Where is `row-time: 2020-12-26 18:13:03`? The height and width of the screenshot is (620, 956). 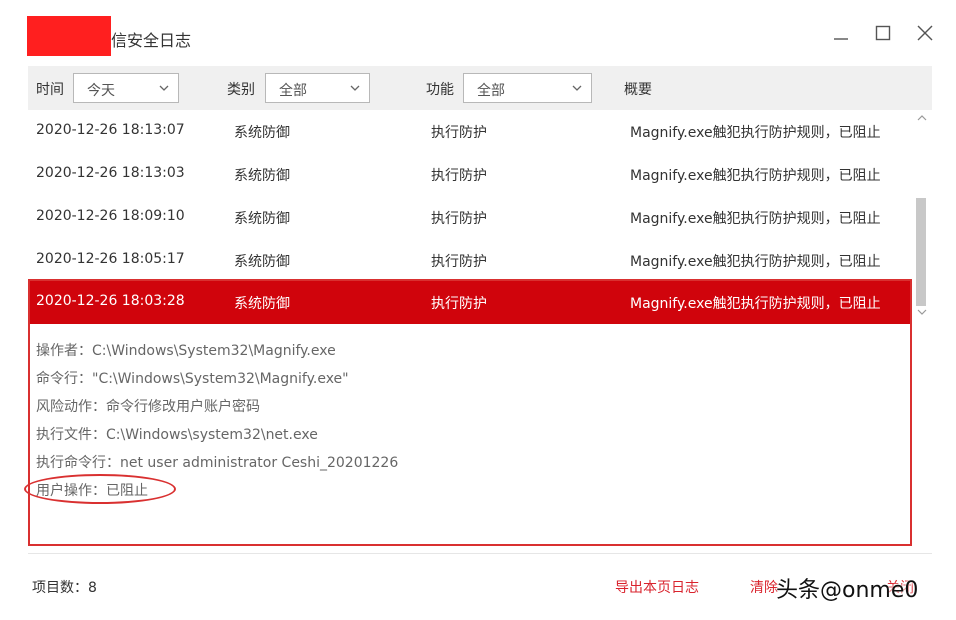
row-time: 2020-12-26 18:13:03 is located at coordinates (110, 173).